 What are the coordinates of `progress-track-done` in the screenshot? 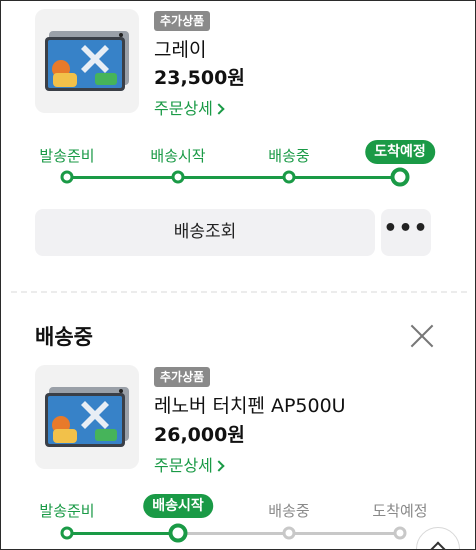 It's located at (122, 533).